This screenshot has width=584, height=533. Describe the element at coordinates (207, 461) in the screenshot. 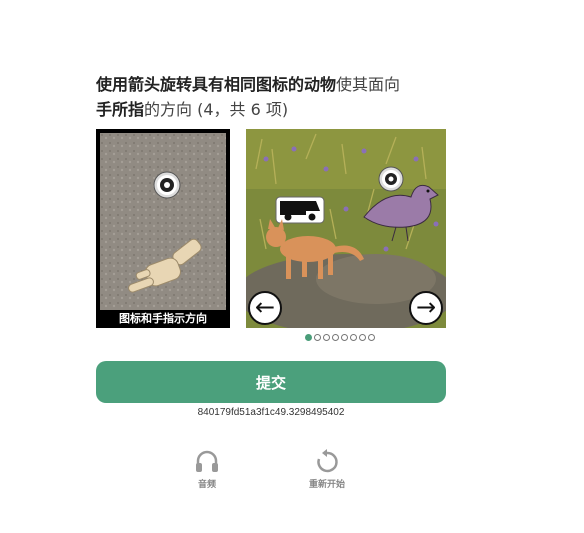

I see `headphones-icon` at that location.